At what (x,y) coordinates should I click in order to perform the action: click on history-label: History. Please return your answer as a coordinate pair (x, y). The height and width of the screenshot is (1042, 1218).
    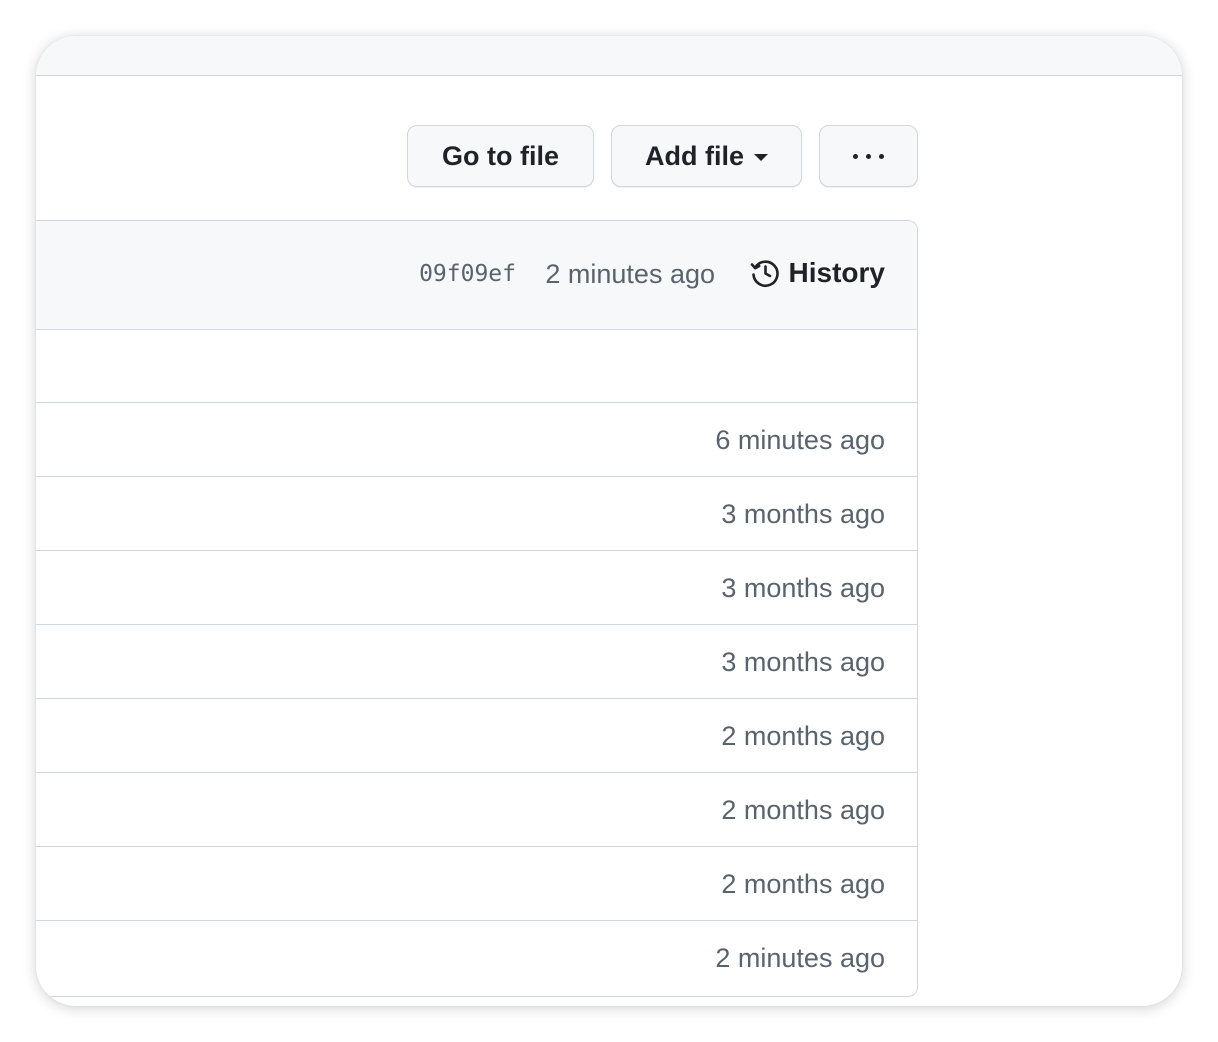
    Looking at the image, I should click on (836, 272).